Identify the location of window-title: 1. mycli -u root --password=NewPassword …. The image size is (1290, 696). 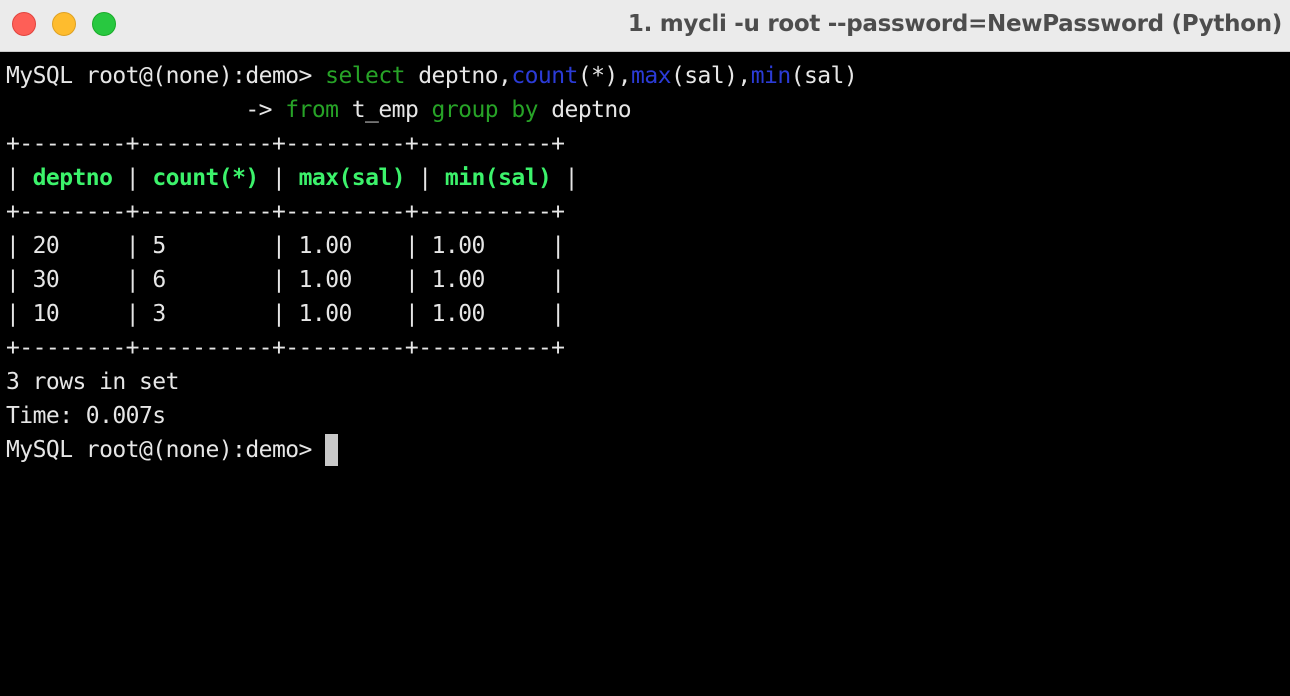
(954, 24).